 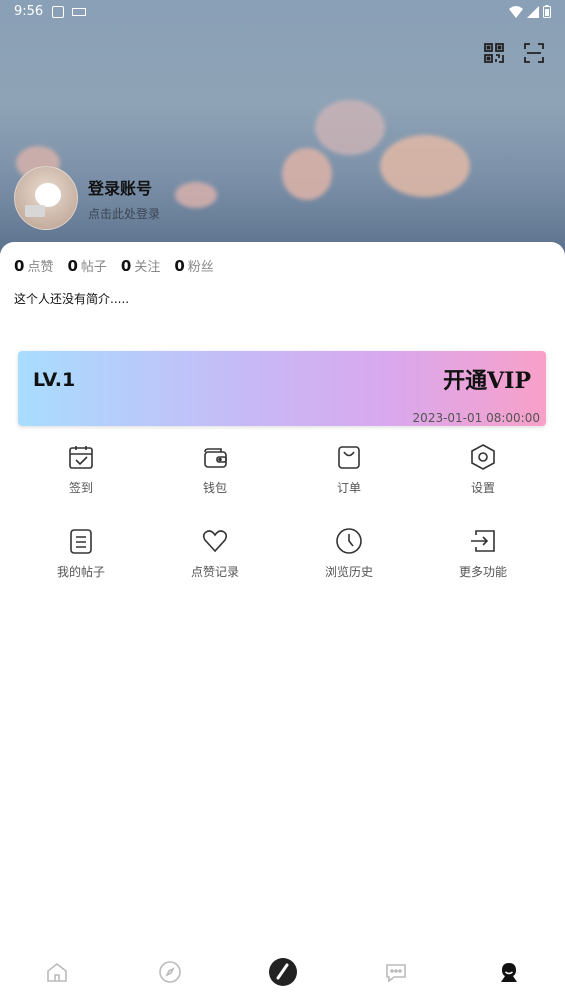 What do you see at coordinates (80, 572) in the screenshot?
I see `menu-label: 我的帖子` at bounding box center [80, 572].